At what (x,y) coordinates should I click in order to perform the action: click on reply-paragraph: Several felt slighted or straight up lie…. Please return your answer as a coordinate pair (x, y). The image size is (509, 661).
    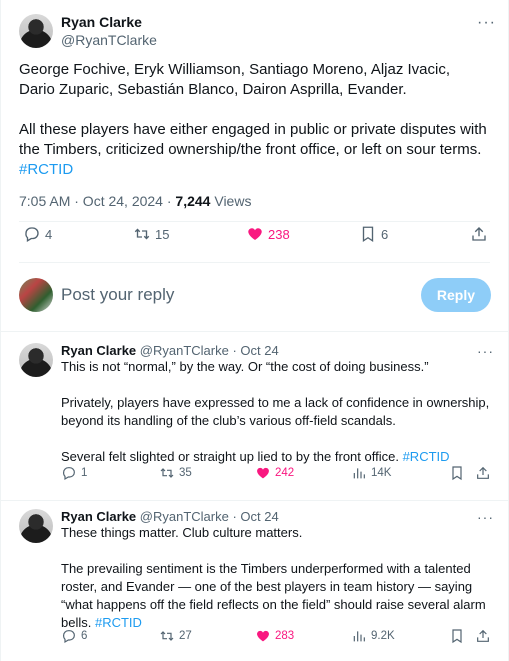
    Looking at the image, I should click on (276, 457).